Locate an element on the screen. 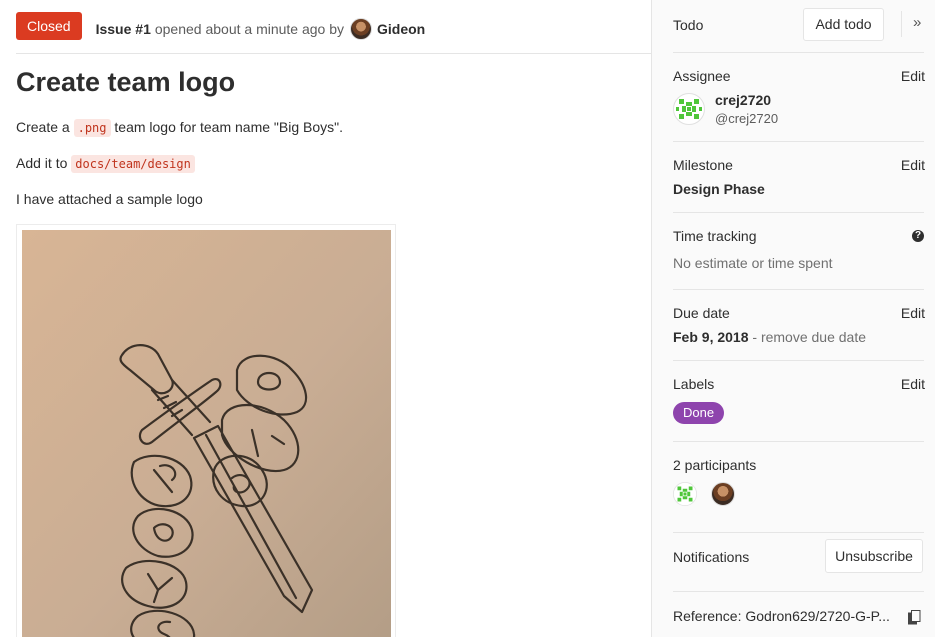  assignee-identicon-avatar is located at coordinates (689, 109).